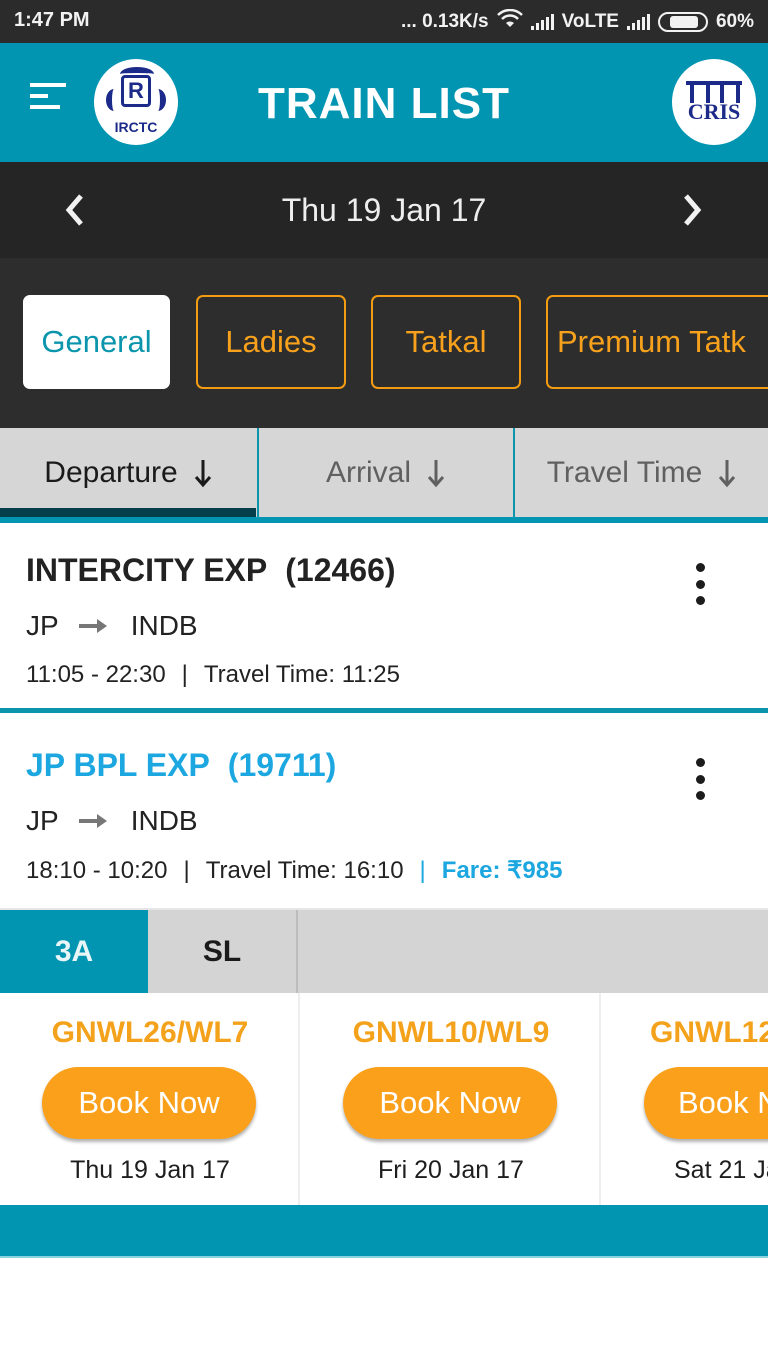 The image size is (768, 1365). I want to click on quota-selector: General Ladies Tatkal Premium Tatk, so click(384, 343).